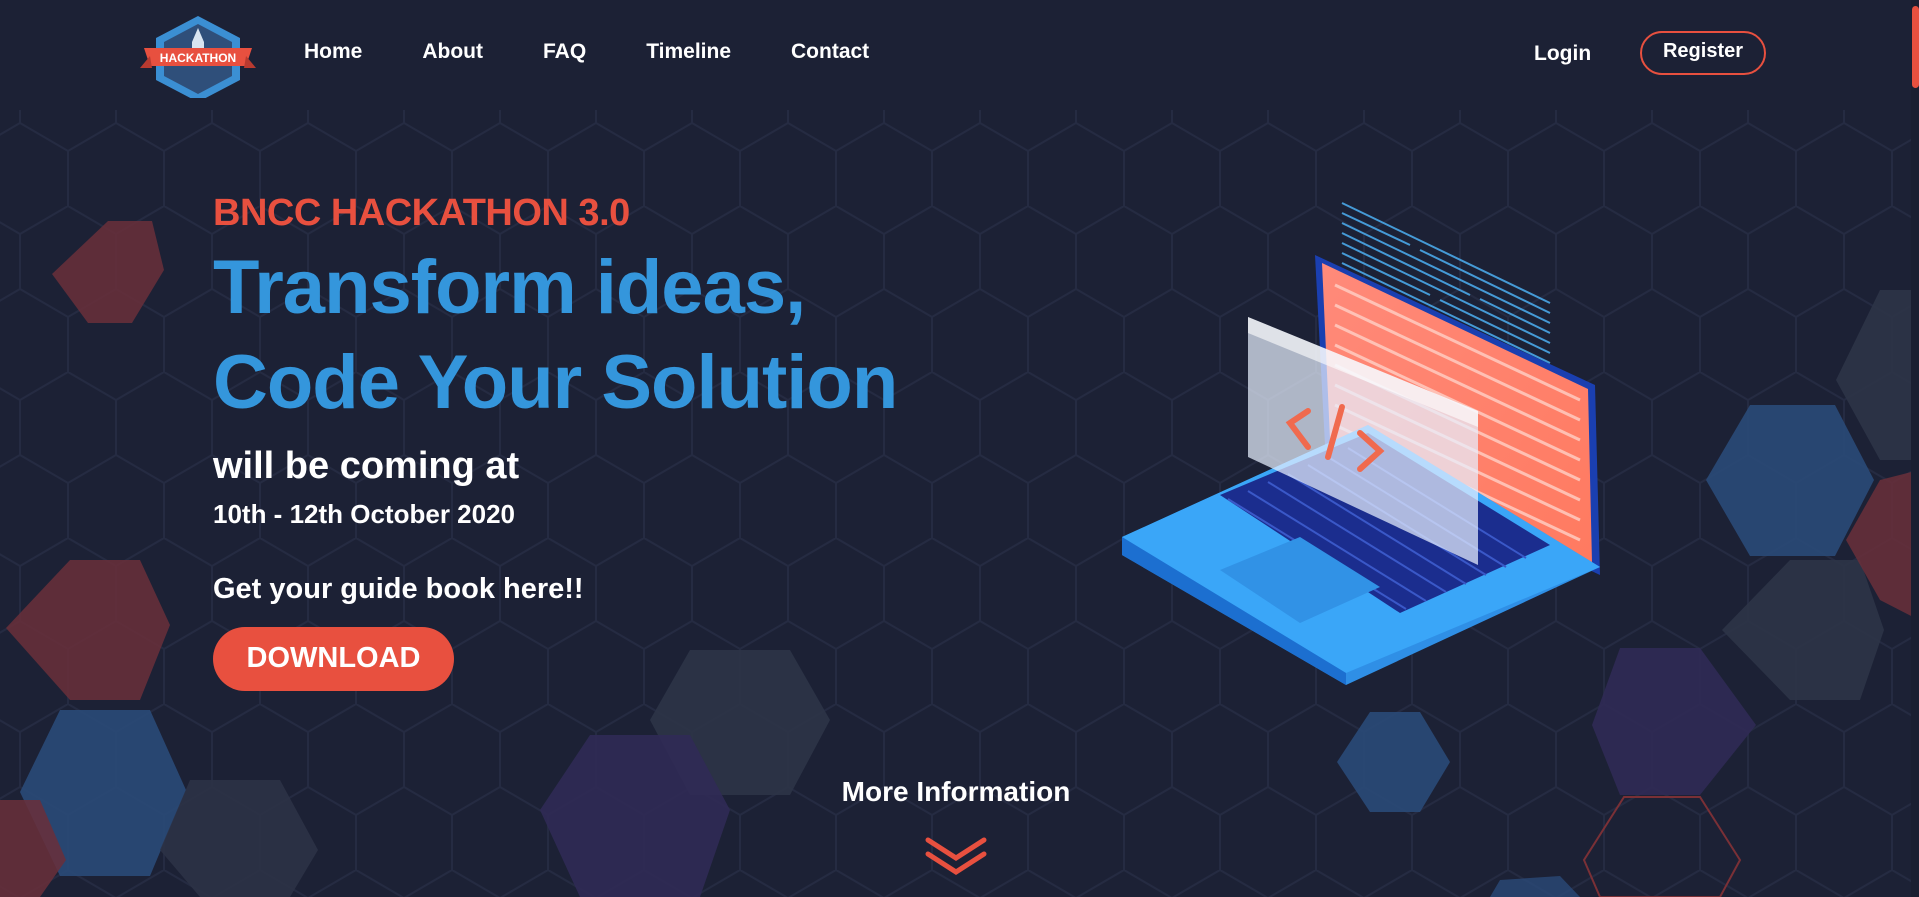  Describe the element at coordinates (555, 382) in the screenshot. I see `headline-line-2: Code Your Solution` at that location.